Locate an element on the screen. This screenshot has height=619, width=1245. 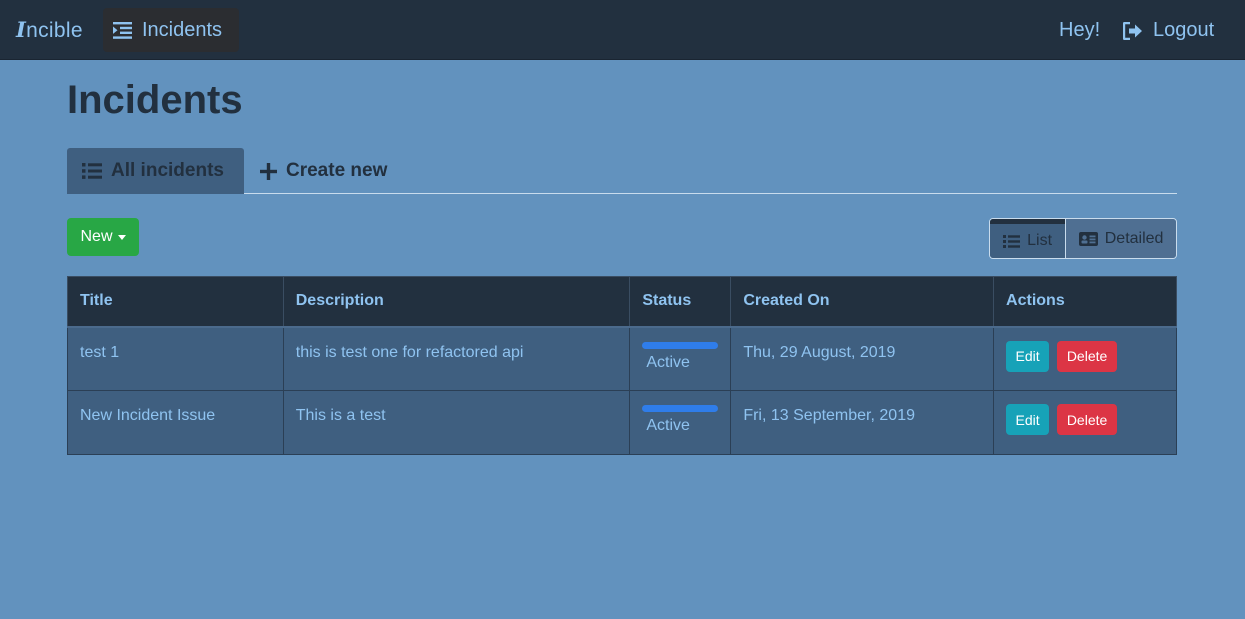
cell-title: test 1 is located at coordinates (175, 358).